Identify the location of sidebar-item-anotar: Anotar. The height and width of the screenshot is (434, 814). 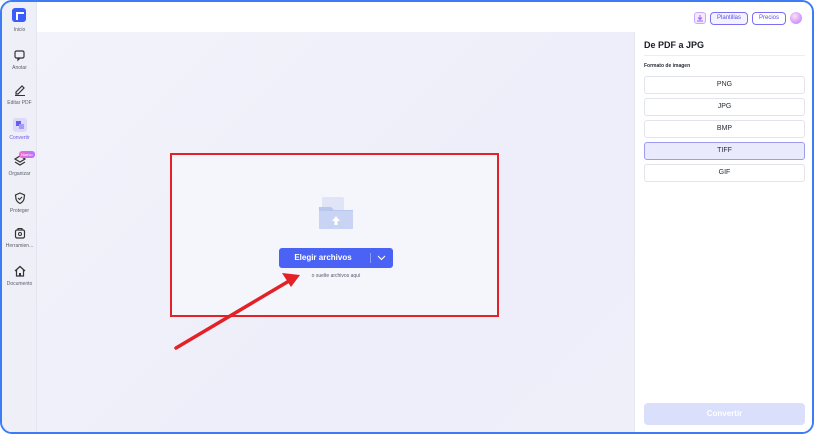
(19, 59).